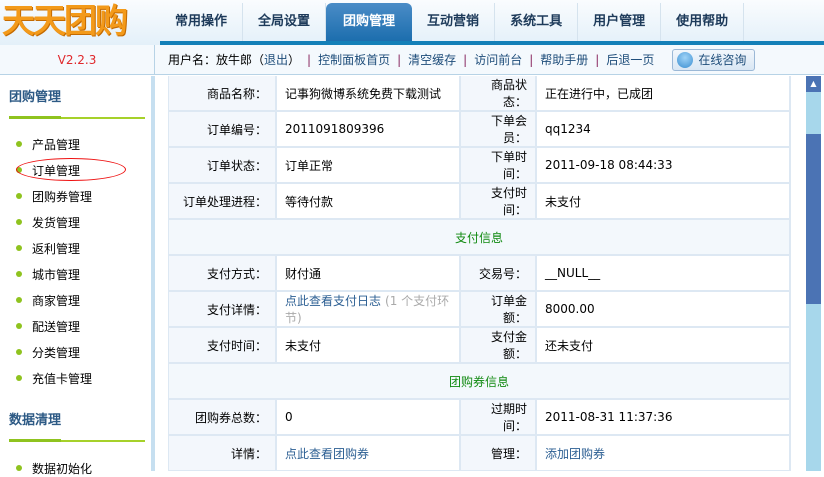 The width and height of the screenshot is (824, 477). Describe the element at coordinates (48, 144) in the screenshot. I see `sidebar-item-products: 产品管理` at that location.